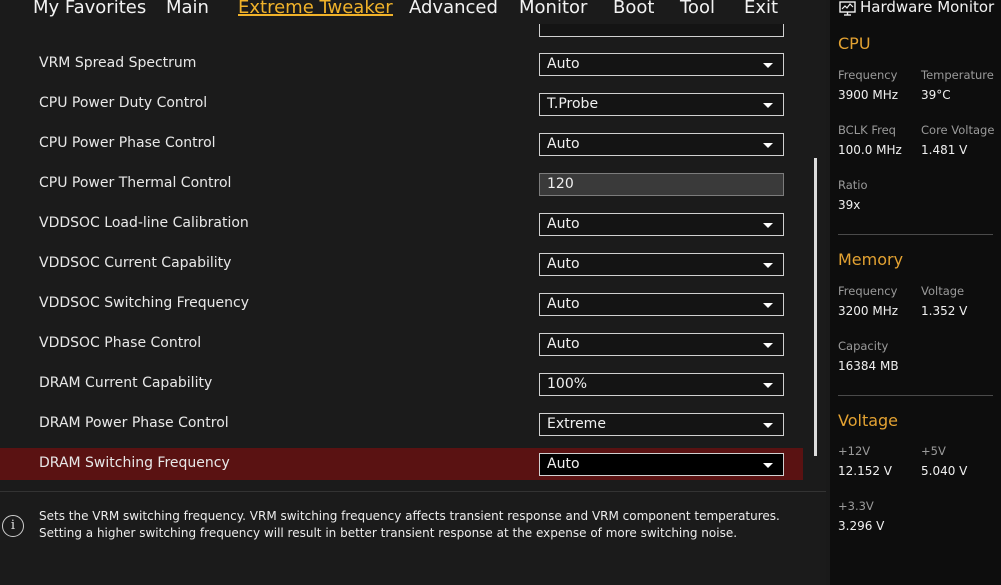  Describe the element at coordinates (958, 130) in the screenshot. I see `core-voltage-label: Core Voltage` at that location.